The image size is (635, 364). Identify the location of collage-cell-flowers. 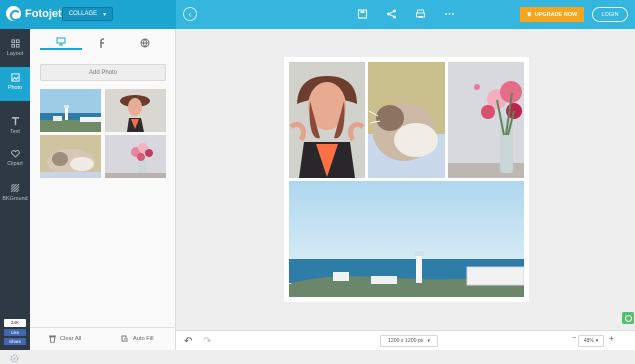
(486, 120).